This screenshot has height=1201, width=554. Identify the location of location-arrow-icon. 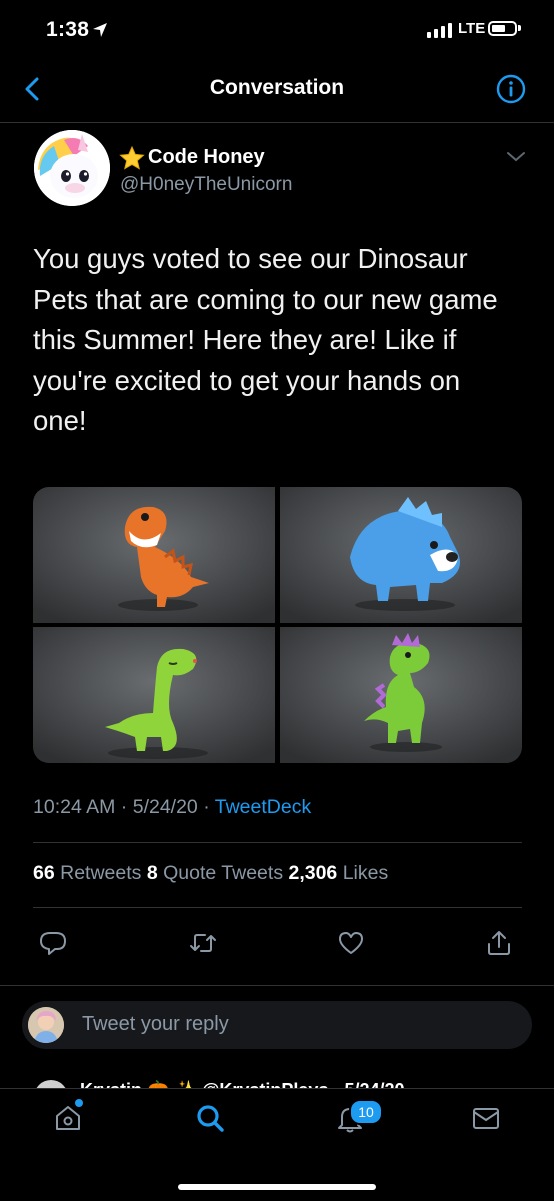
(100, 30).